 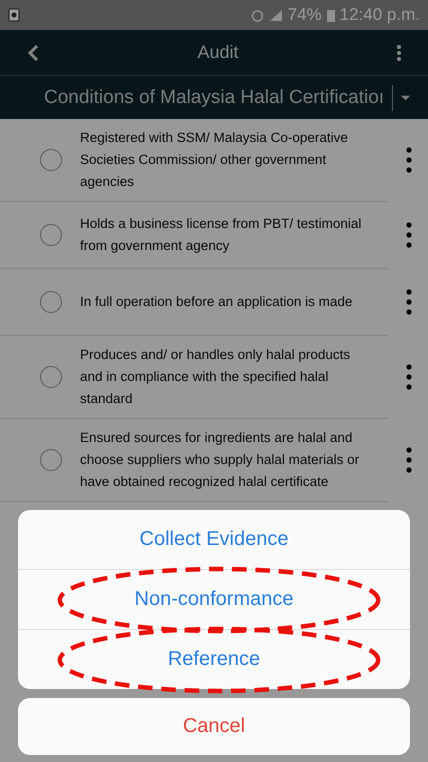 I want to click on image-icon, so click(x=14, y=15).